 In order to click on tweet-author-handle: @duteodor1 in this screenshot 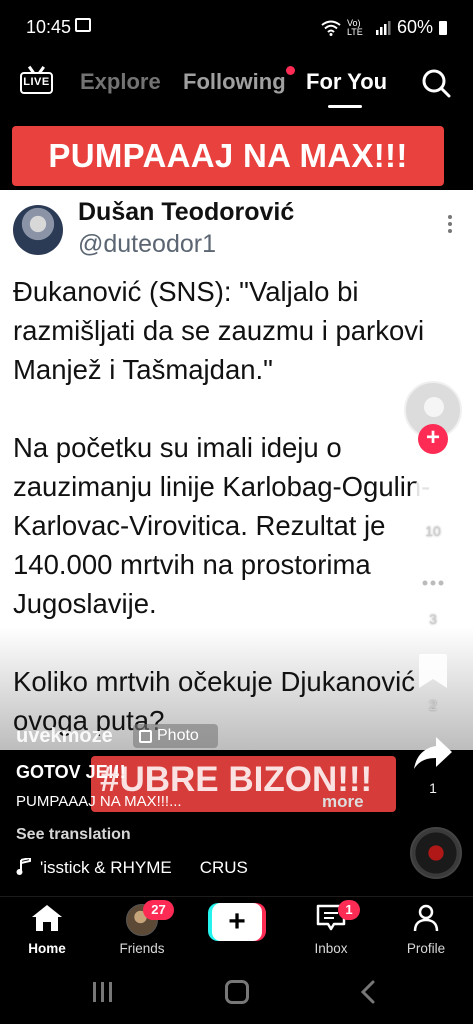, I will do `click(147, 244)`.